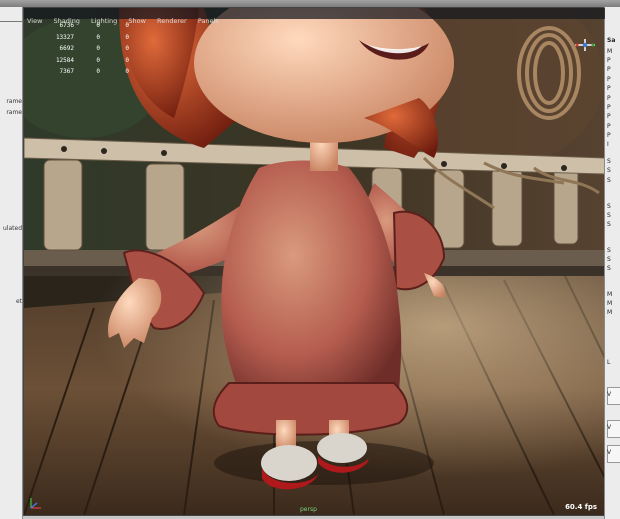 The image size is (620, 519). What do you see at coordinates (34, 20) in the screenshot?
I see `menu-view: View` at bounding box center [34, 20].